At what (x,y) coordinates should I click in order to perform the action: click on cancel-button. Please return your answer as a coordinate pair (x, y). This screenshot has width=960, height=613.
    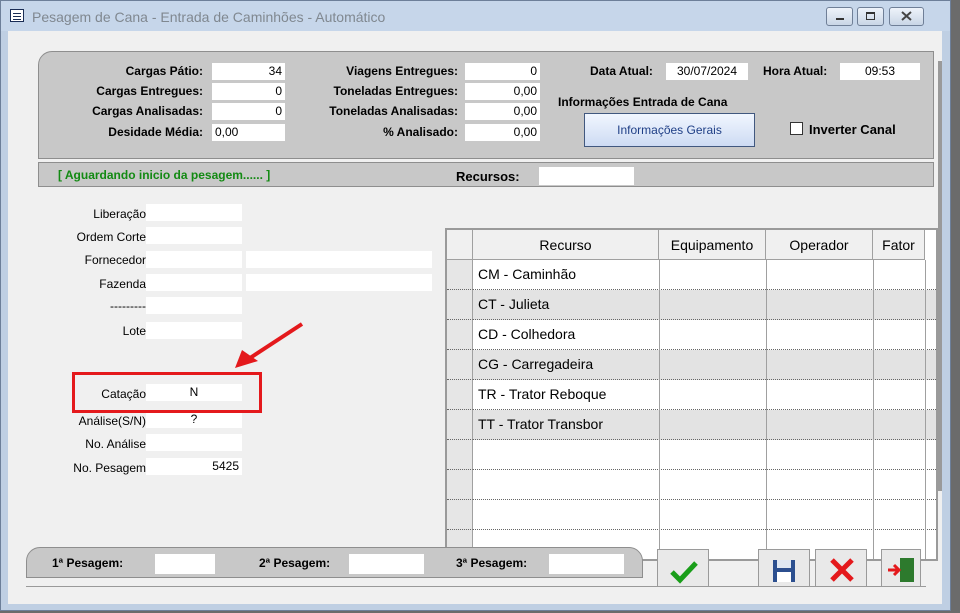
    Looking at the image, I should click on (841, 568).